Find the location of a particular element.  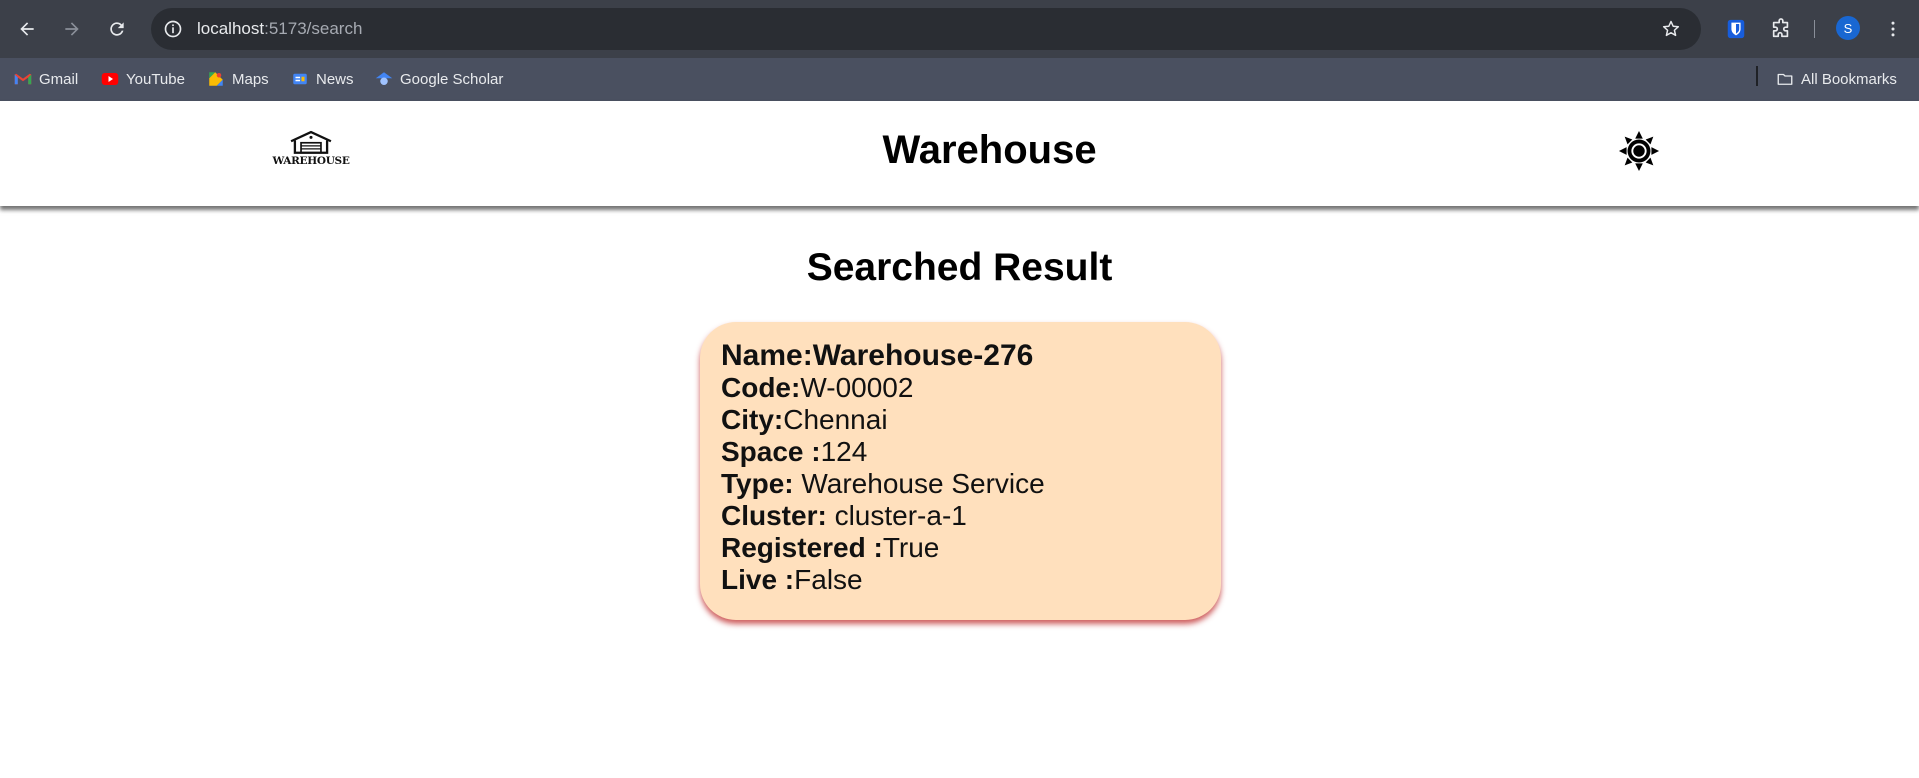

city-label: City: is located at coordinates (752, 419).